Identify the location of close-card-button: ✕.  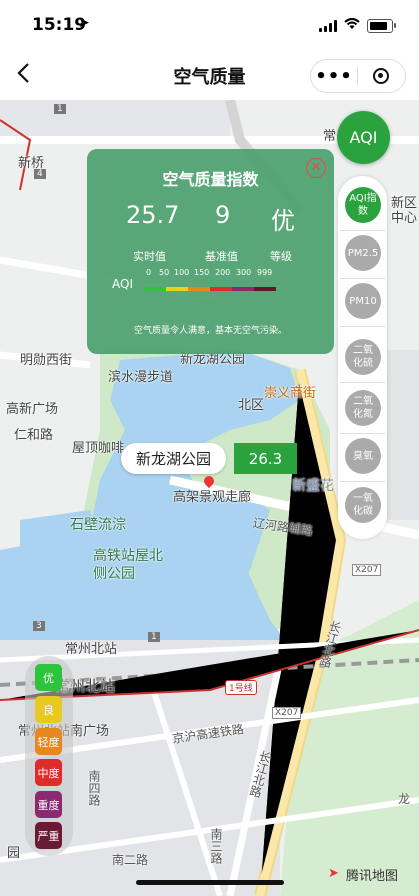
(316, 168).